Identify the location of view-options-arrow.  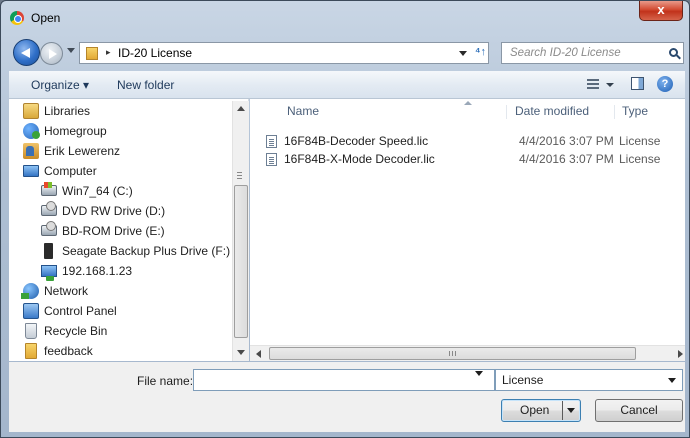
(610, 85).